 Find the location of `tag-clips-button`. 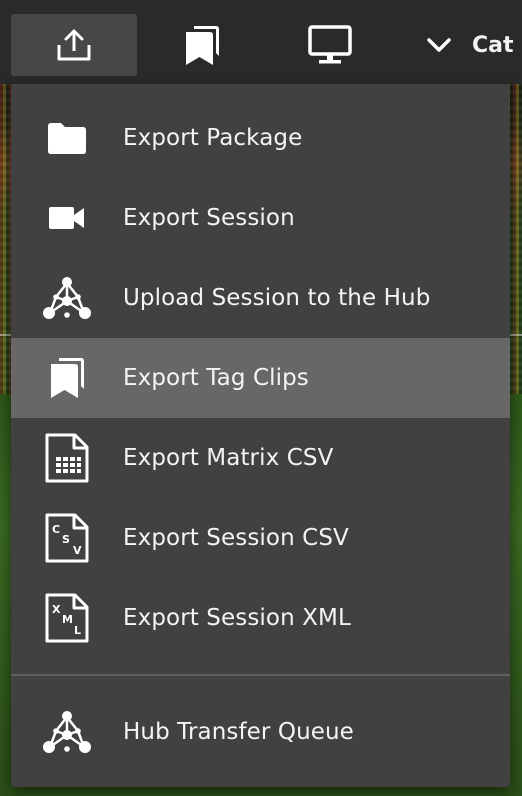

tag-clips-button is located at coordinates (202, 45).